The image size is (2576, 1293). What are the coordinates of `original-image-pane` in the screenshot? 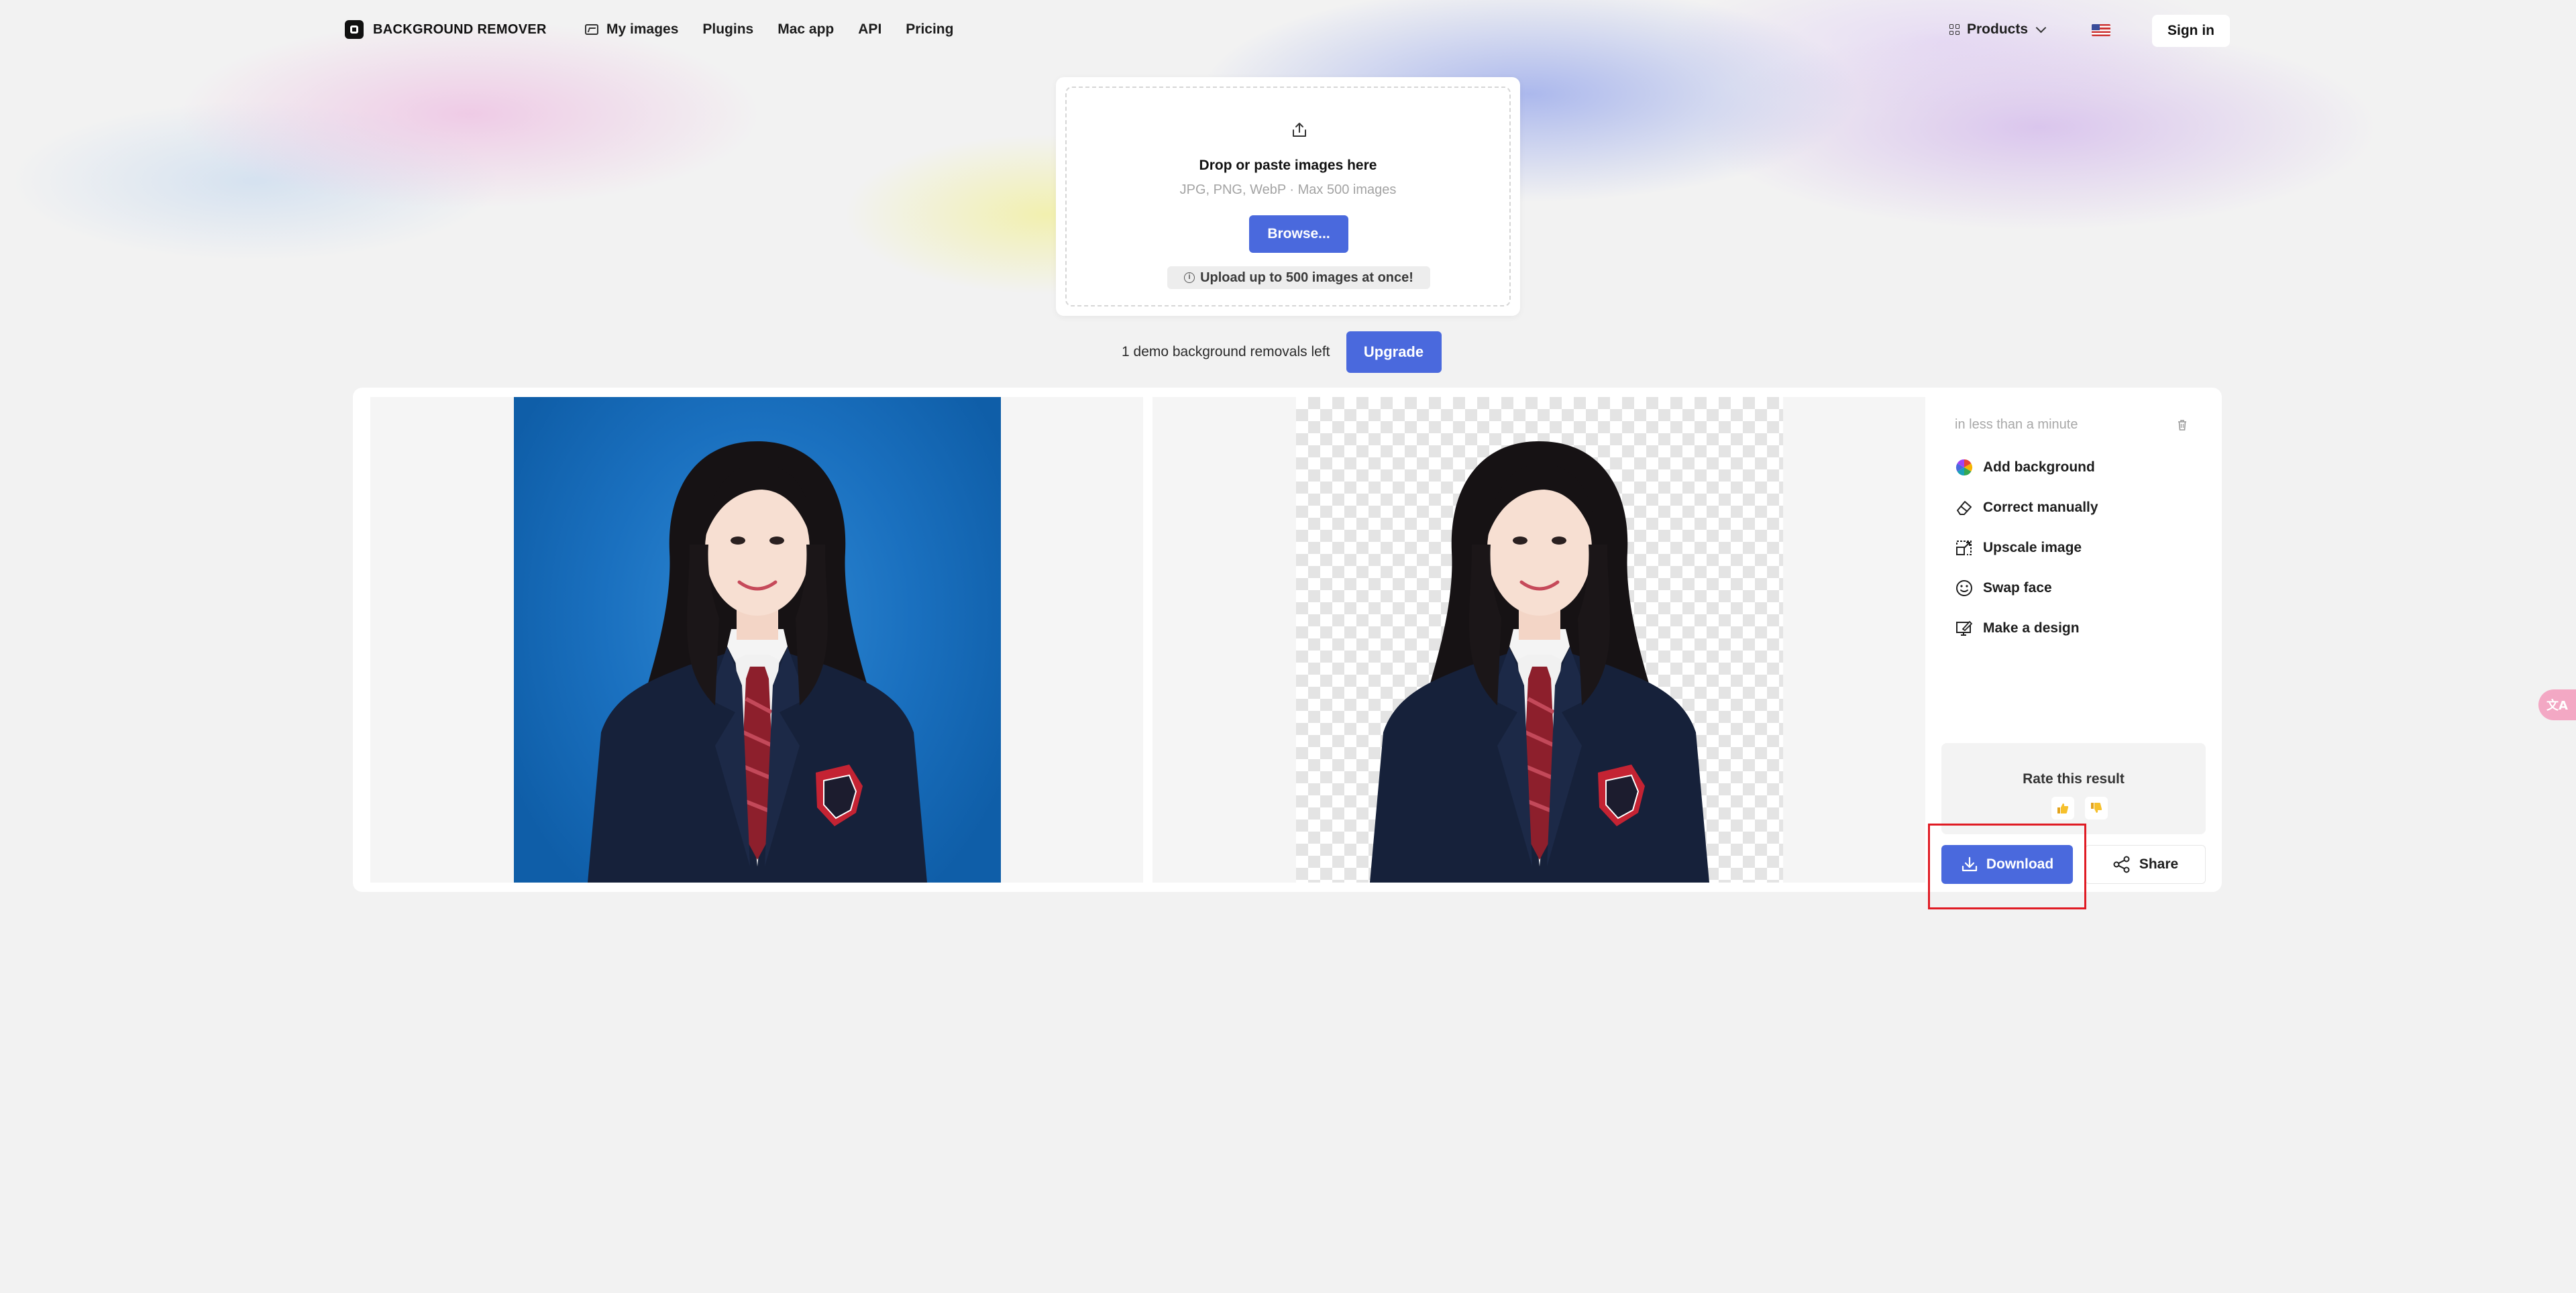 It's located at (756, 640).